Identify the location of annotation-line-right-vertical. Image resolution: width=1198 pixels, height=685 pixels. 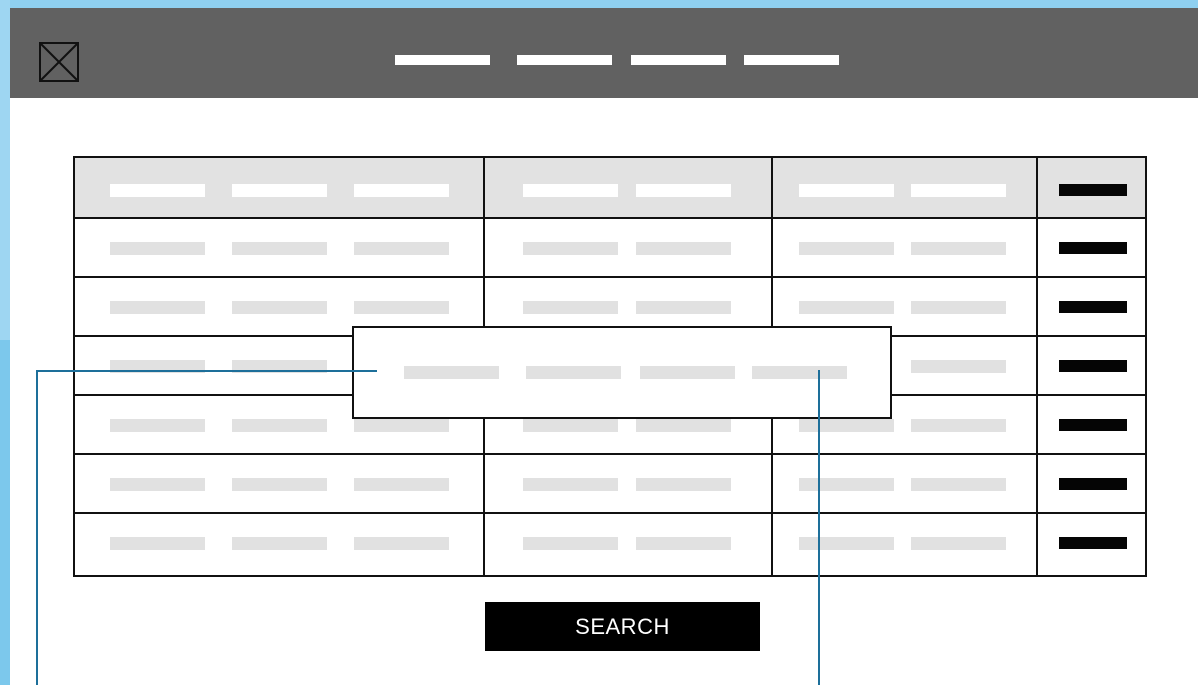
(819, 527).